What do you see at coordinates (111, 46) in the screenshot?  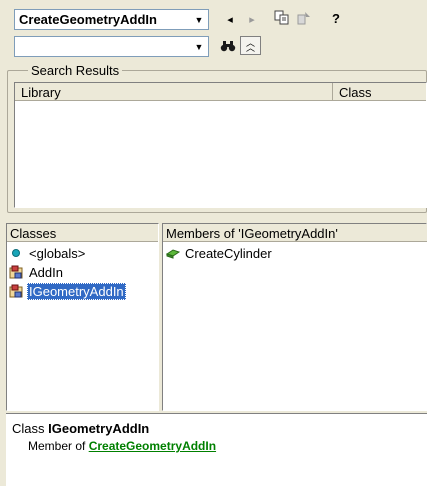 I see `search-text-combo: ▼` at bounding box center [111, 46].